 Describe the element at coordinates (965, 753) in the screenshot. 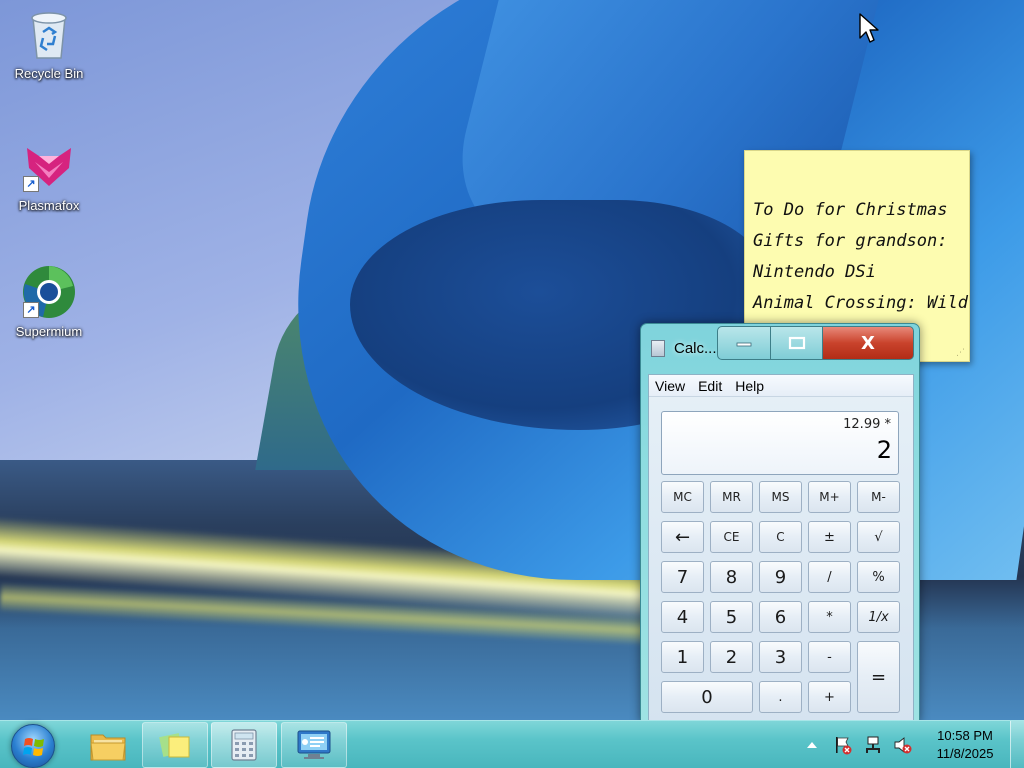

I see `clock-date: 11/8/2025` at that location.